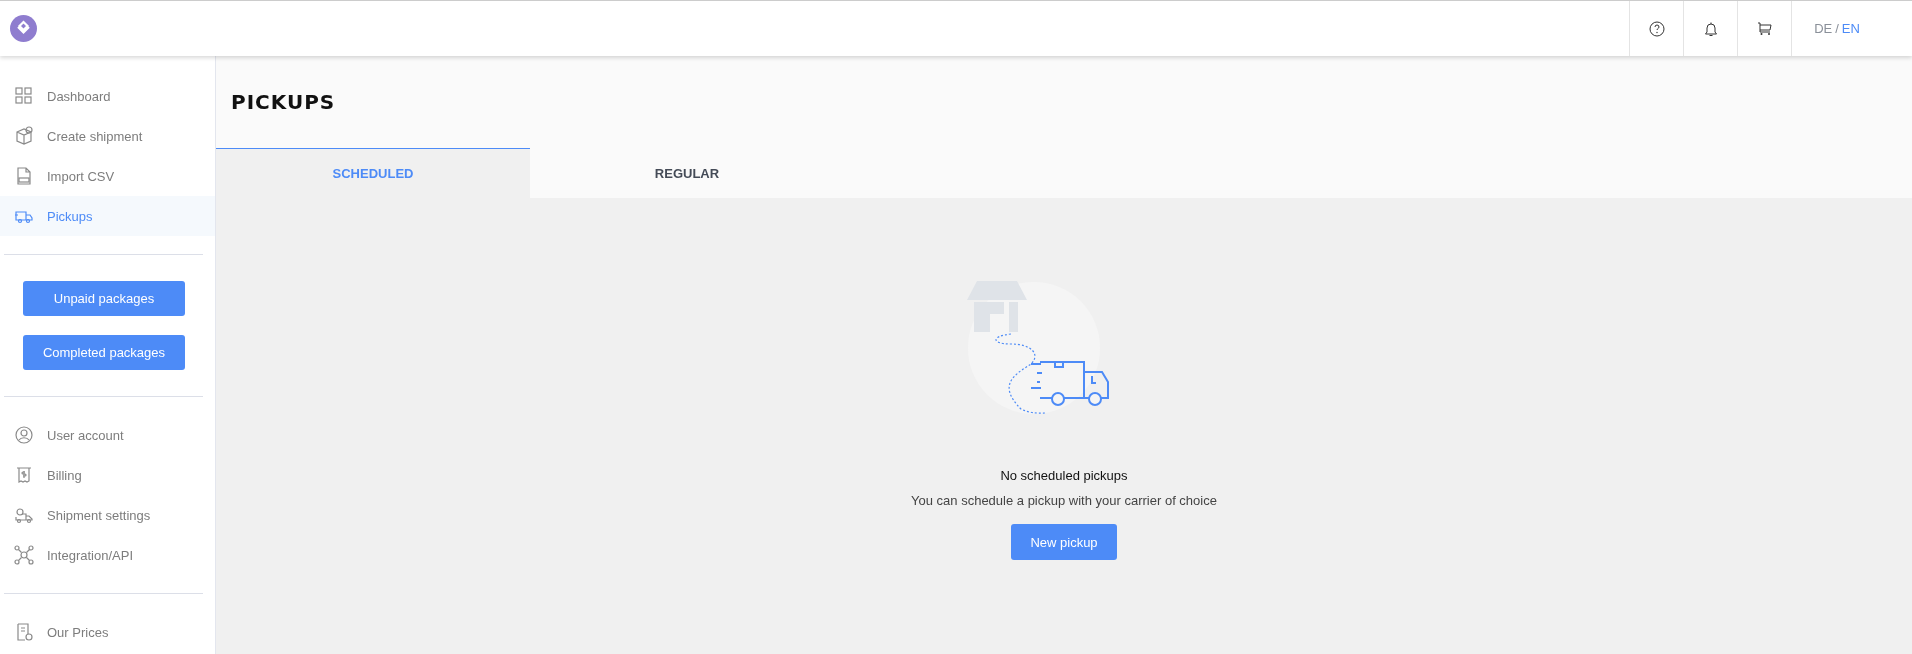 The image size is (1912, 654). I want to click on csv-file-icon, so click(24, 176).